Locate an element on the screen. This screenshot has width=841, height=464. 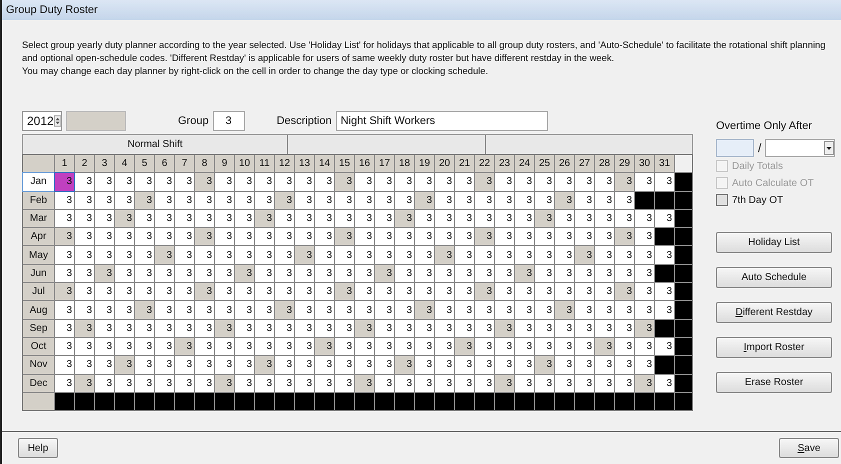
checkbox is located at coordinates (722, 200).